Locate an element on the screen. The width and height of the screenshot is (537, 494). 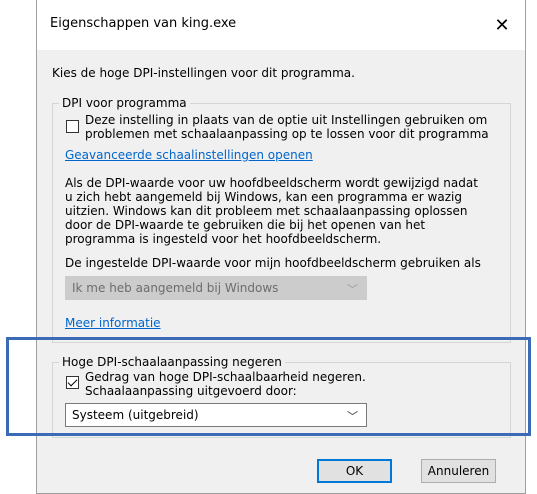
more-info-link: Meer informatie is located at coordinates (113, 323).